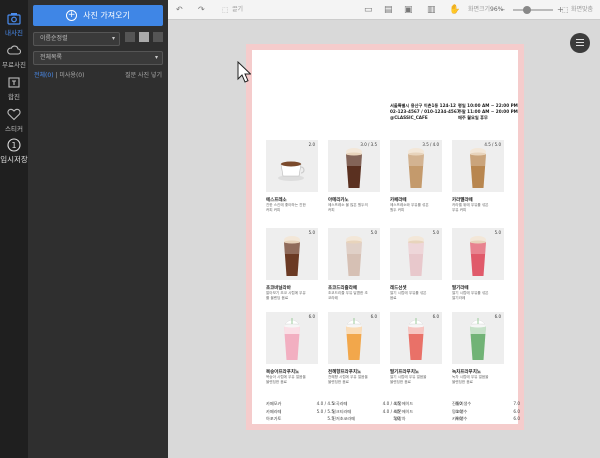 The image size is (600, 458). I want to click on menu-card: 5.0 딸기라떼 딸기 시럽에 우유를 섞은 딸기라떼, so click(478, 264).